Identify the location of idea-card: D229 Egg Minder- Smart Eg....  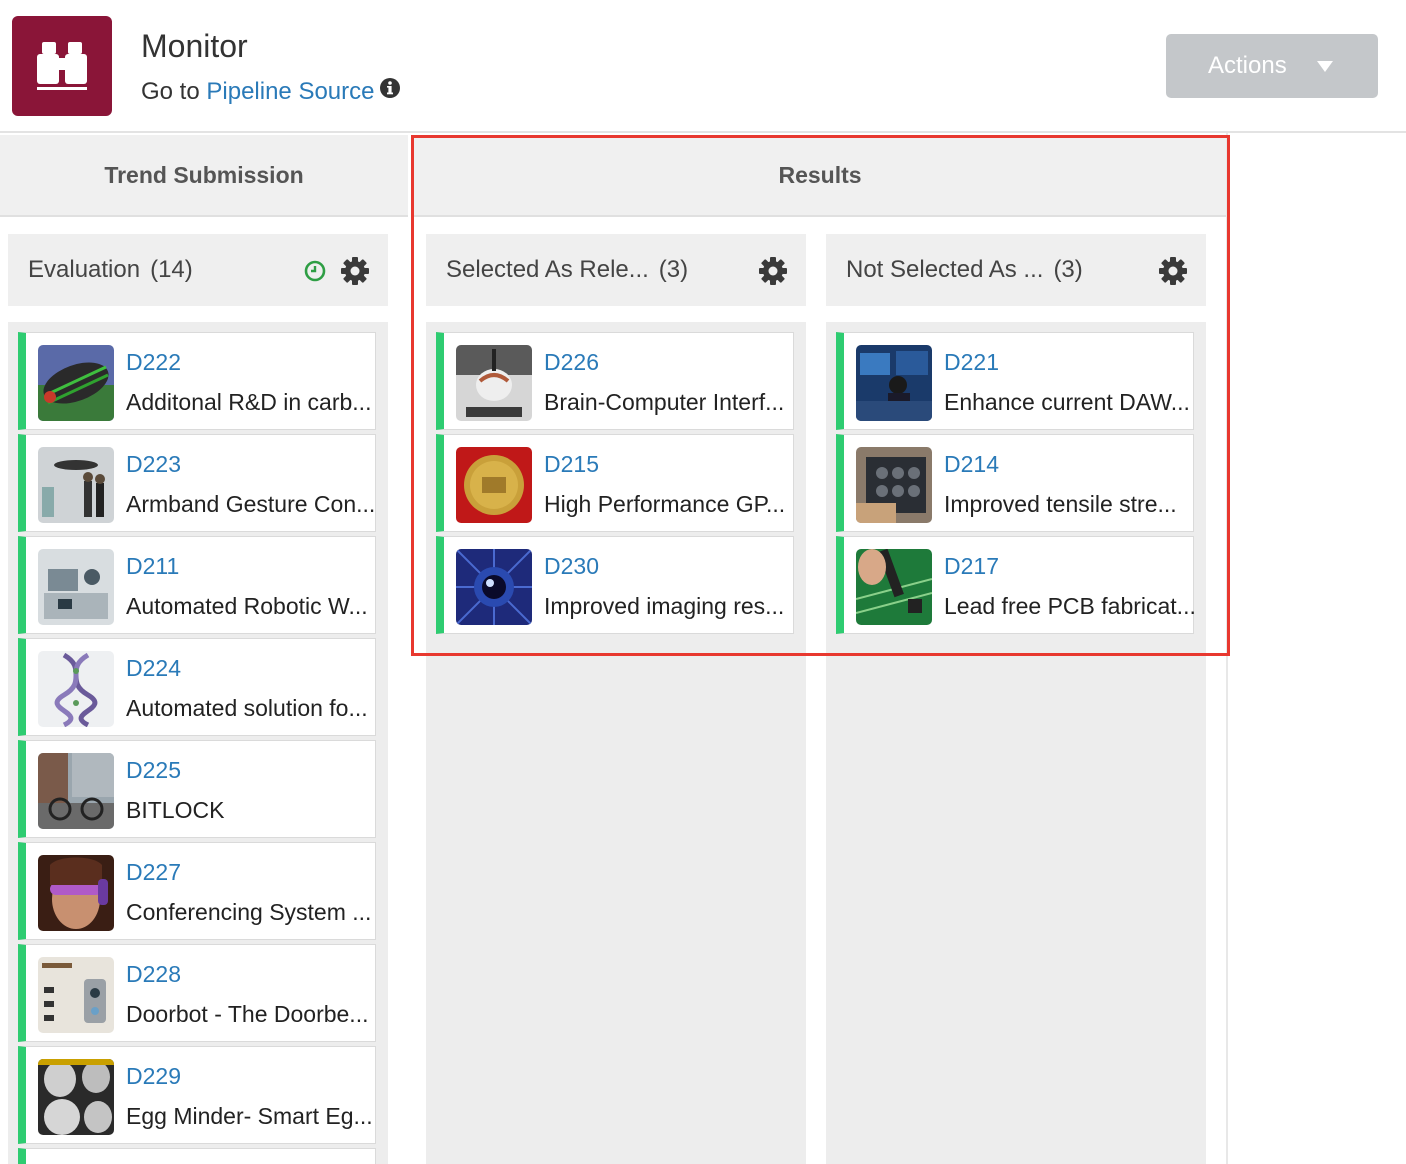
(197, 1095).